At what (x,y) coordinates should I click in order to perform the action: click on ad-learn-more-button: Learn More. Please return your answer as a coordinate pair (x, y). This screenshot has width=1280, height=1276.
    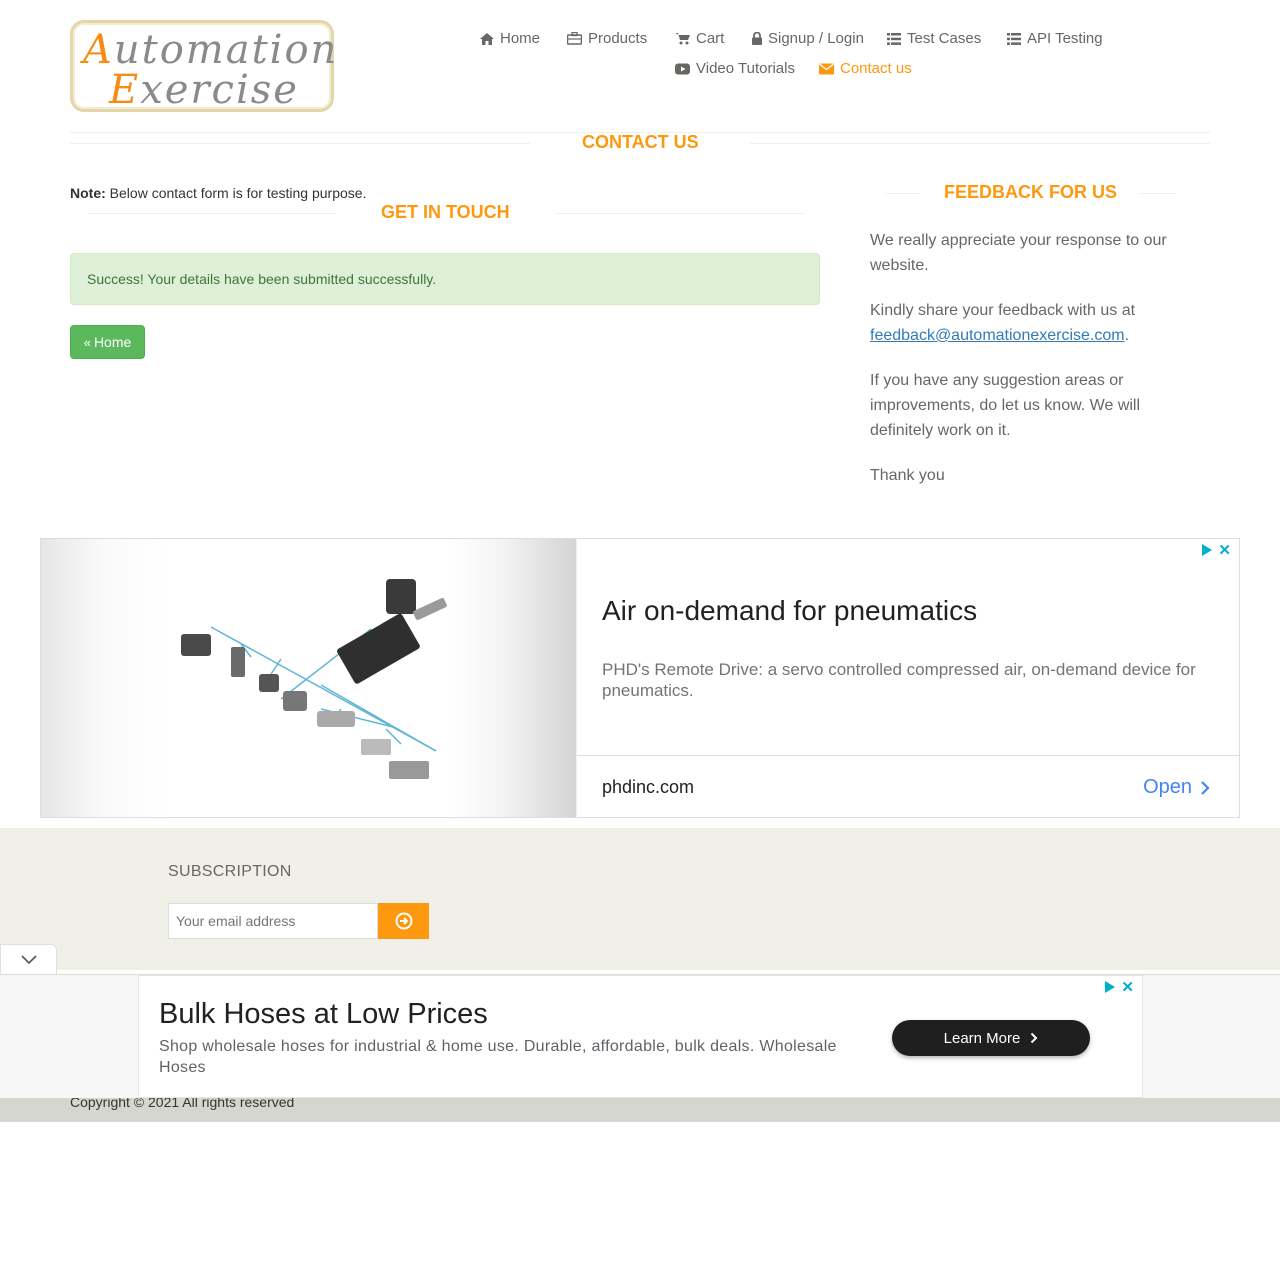
    Looking at the image, I should click on (991, 1038).